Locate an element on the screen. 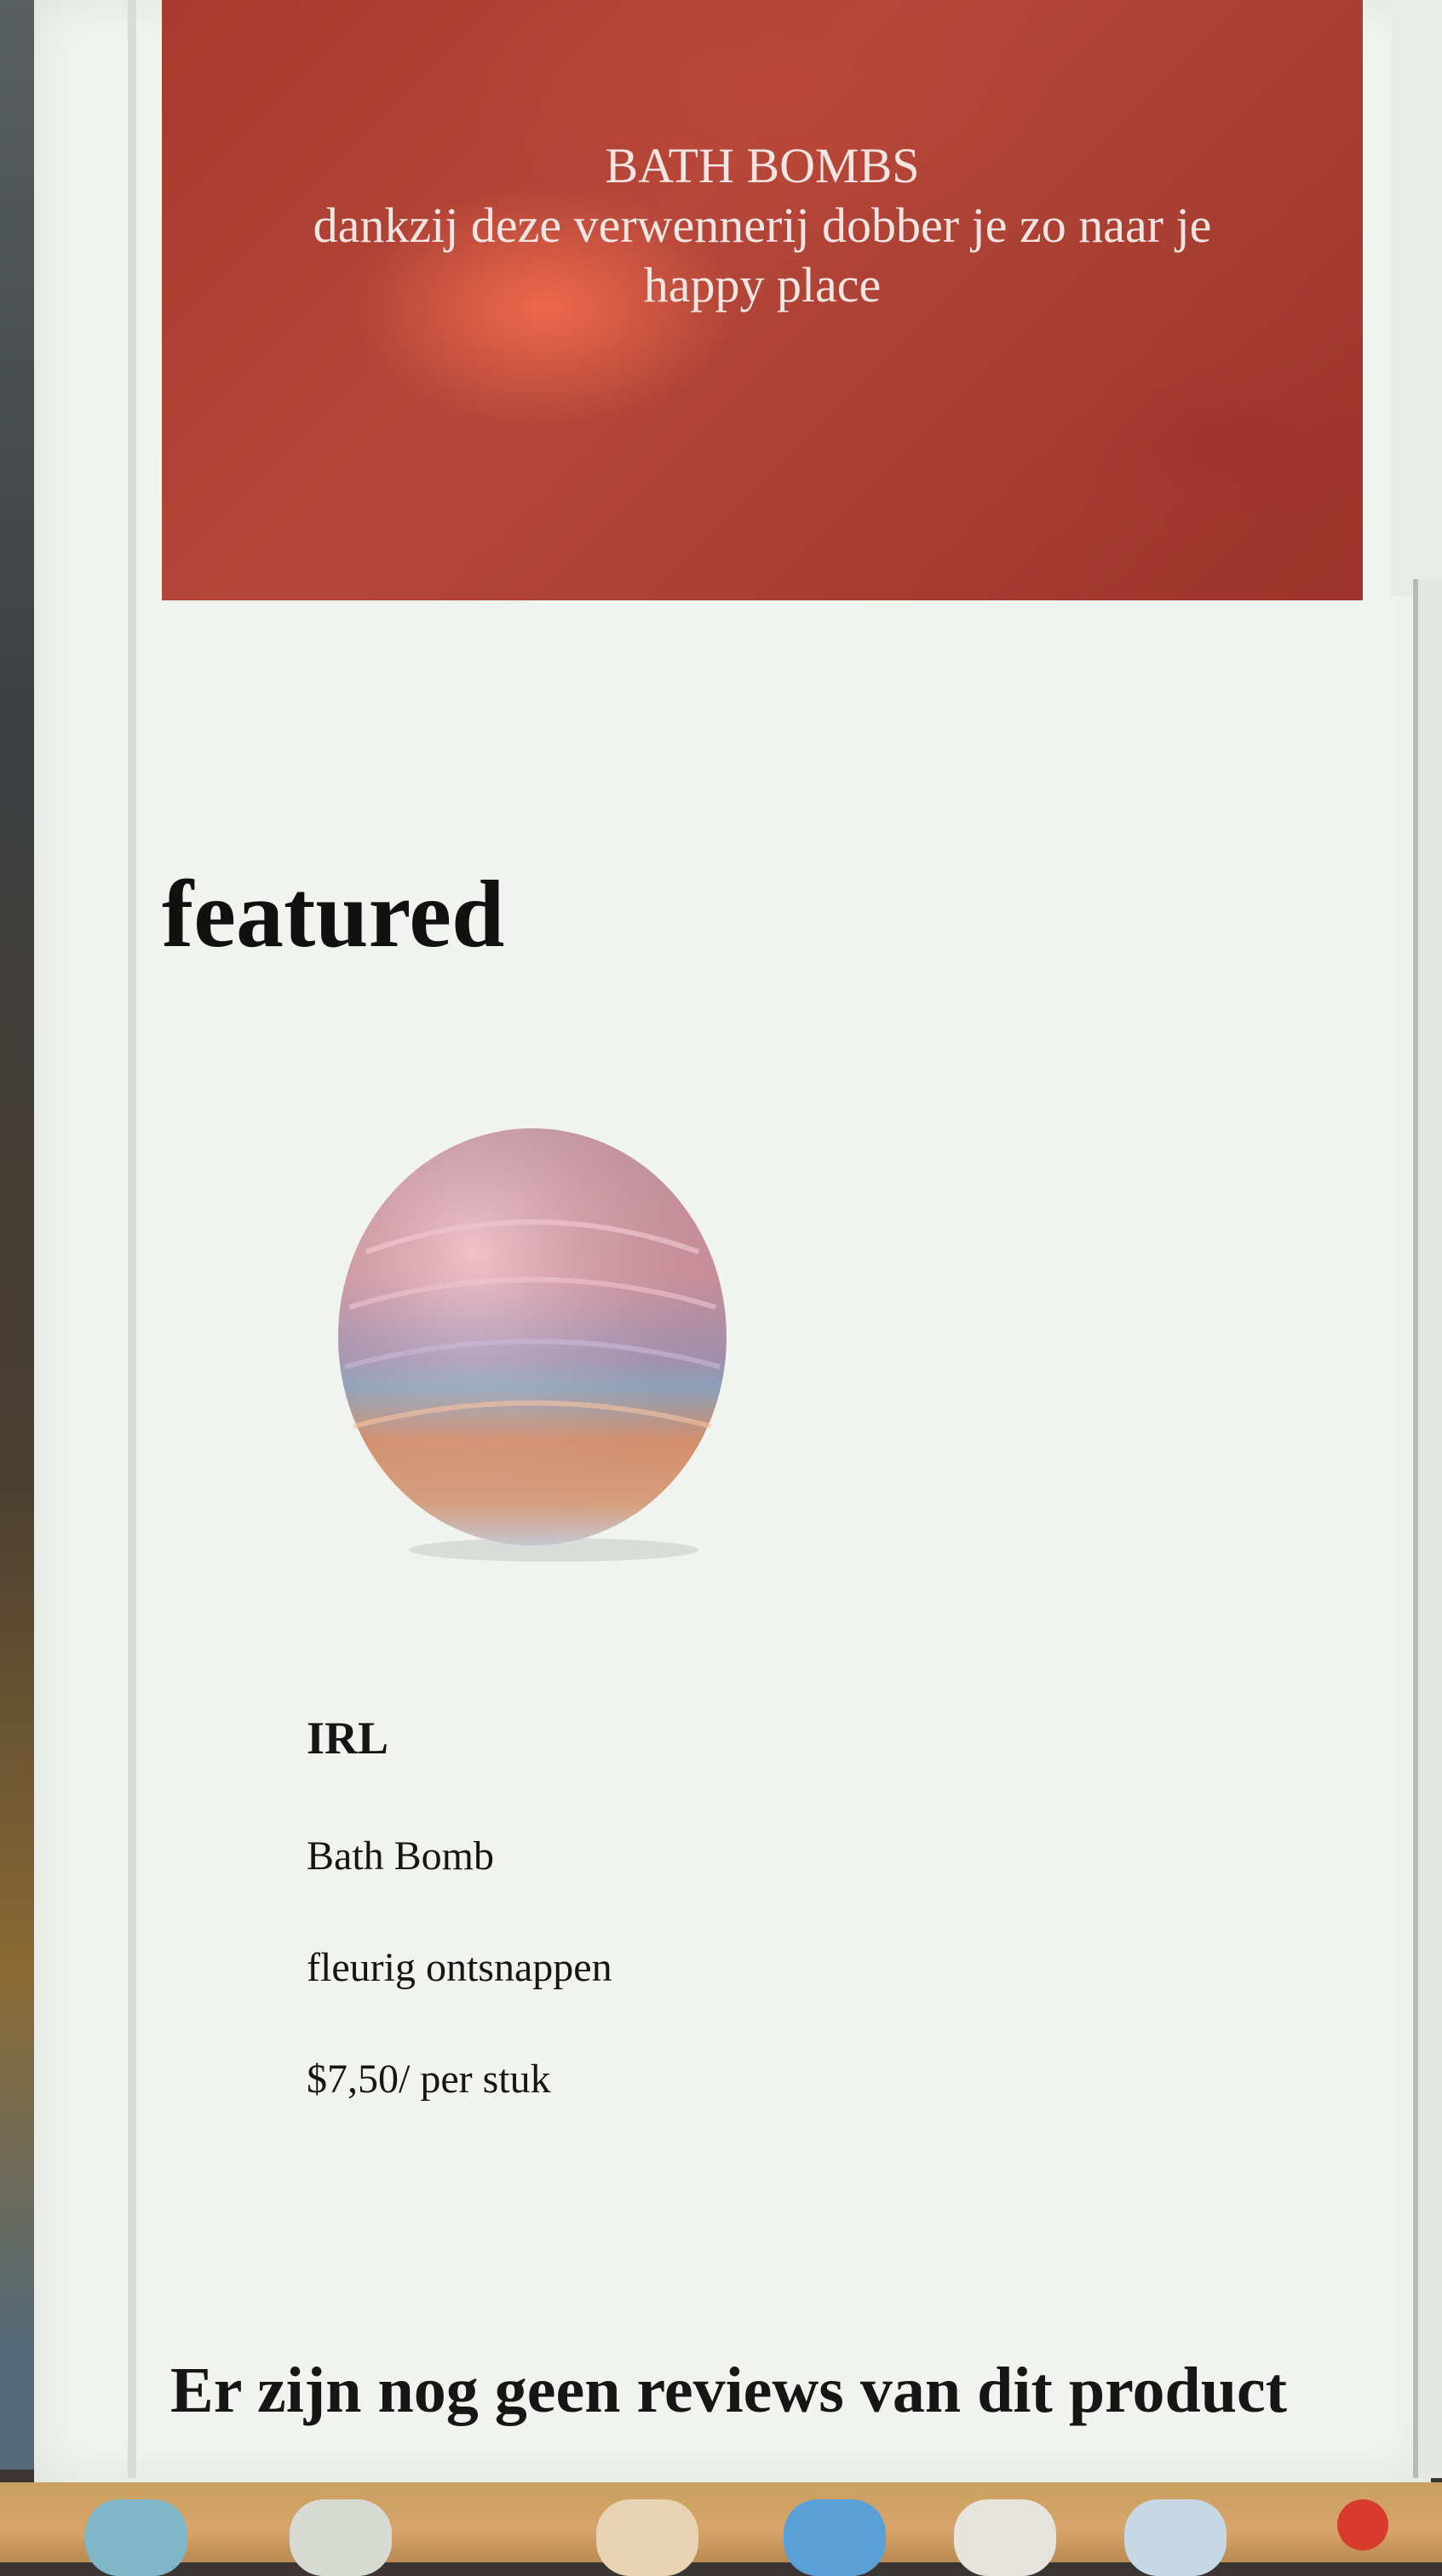 The image size is (1442, 2576). section-title-featured: featured is located at coordinates (333, 914).